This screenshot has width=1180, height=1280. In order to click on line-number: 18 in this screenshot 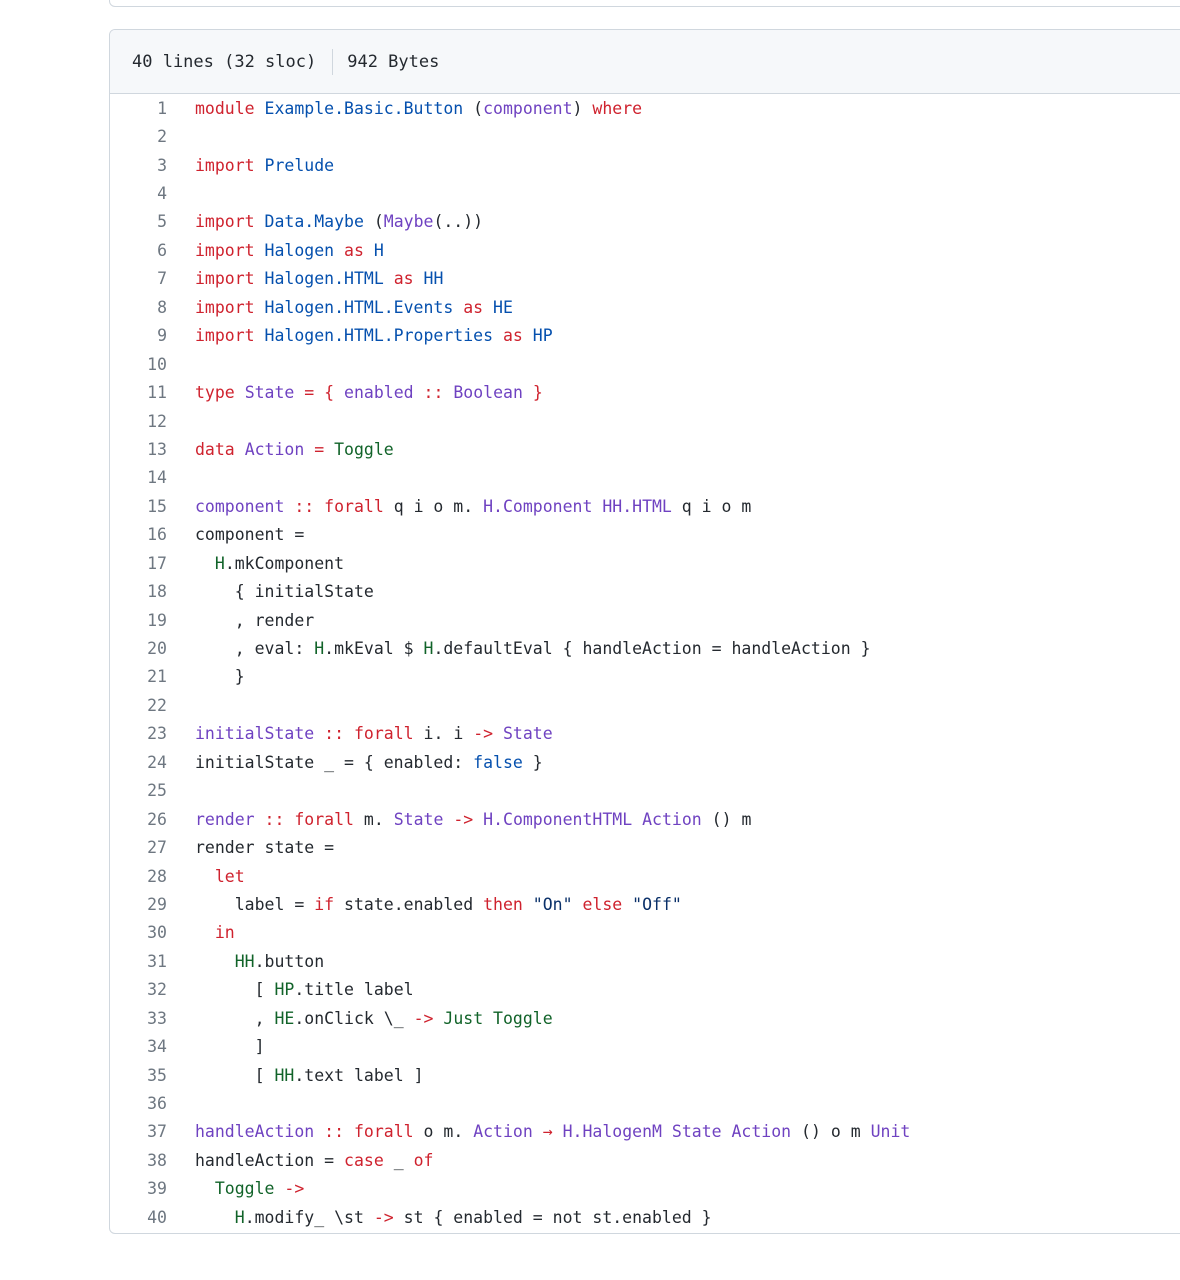, I will do `click(138, 591)`.